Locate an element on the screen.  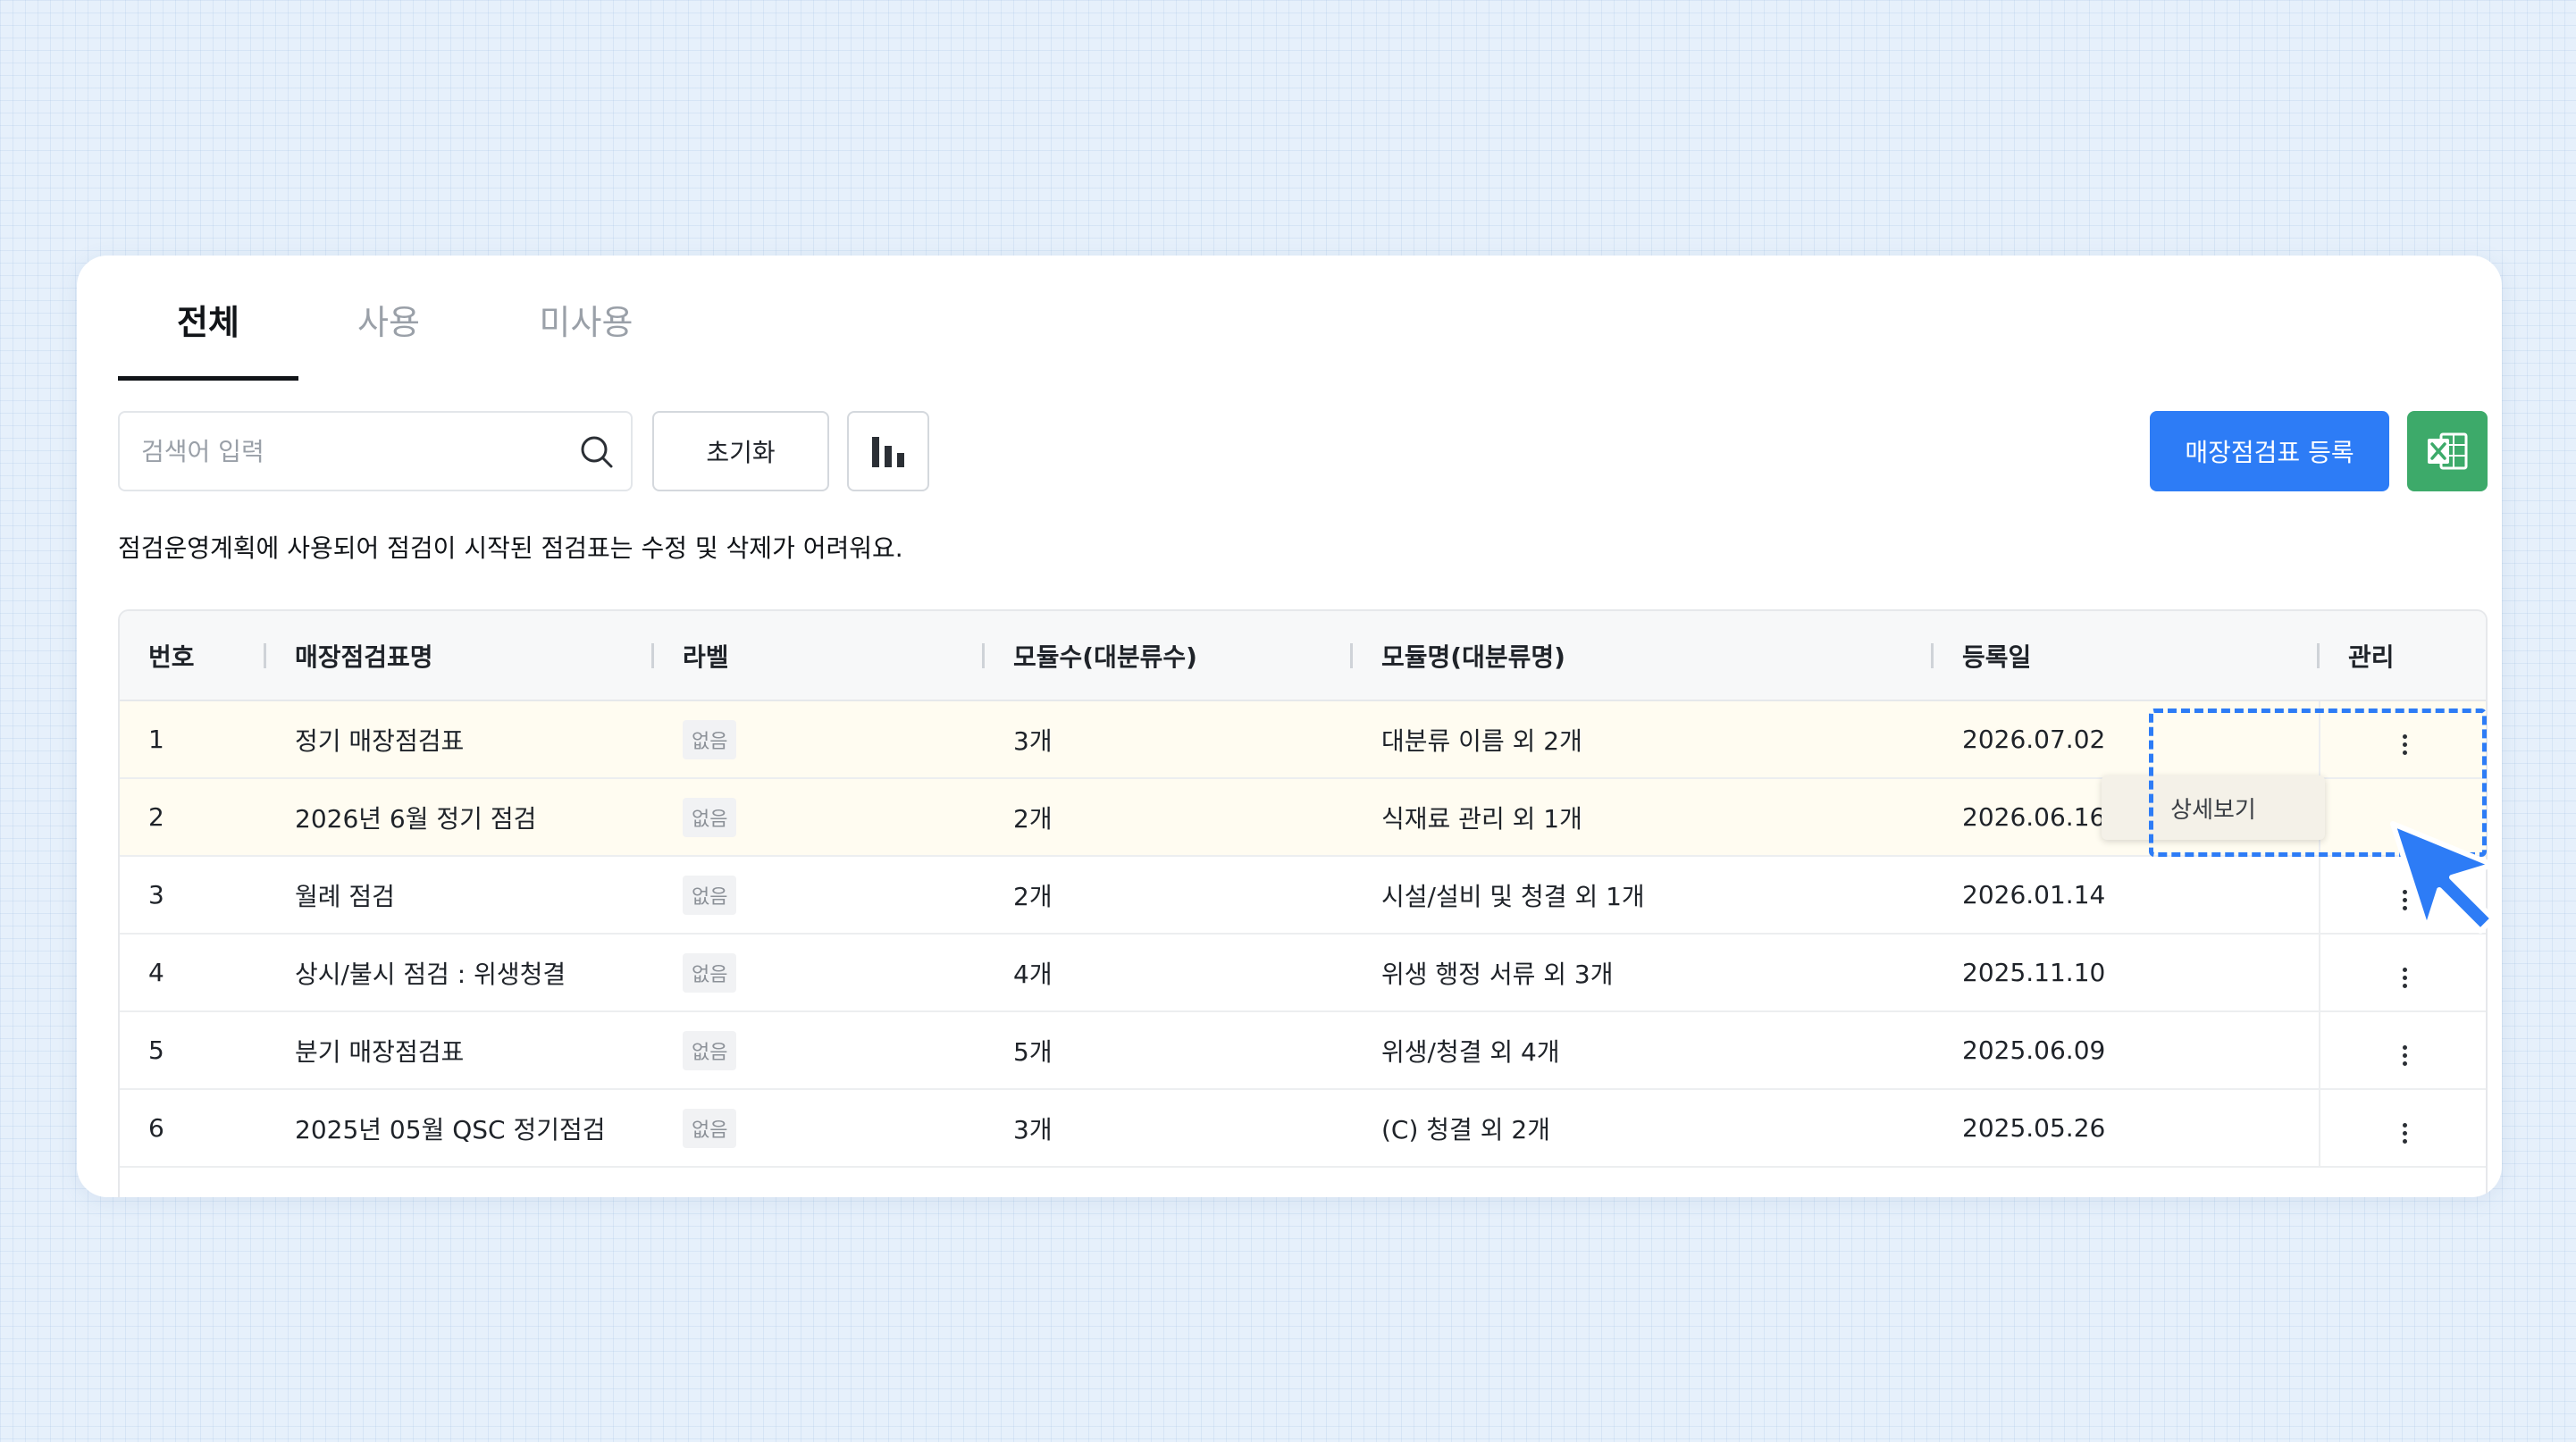
cell-date: 2025.11.10 is located at coordinates (2127, 973).